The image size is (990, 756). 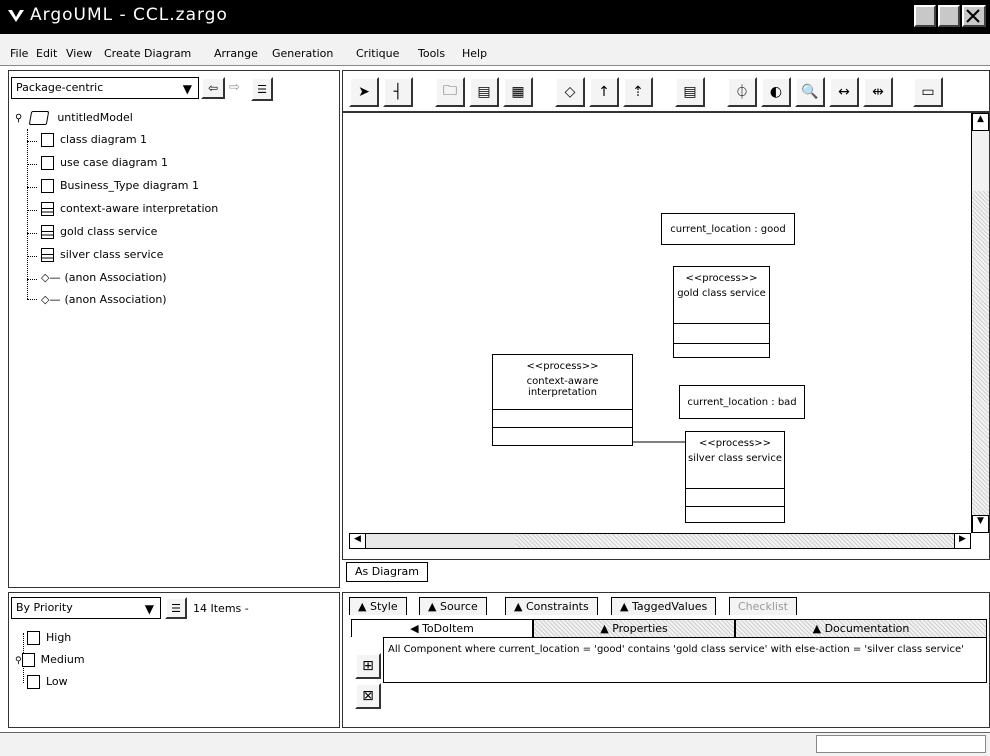 I want to click on menu-generation: Generation, so click(x=302, y=53).